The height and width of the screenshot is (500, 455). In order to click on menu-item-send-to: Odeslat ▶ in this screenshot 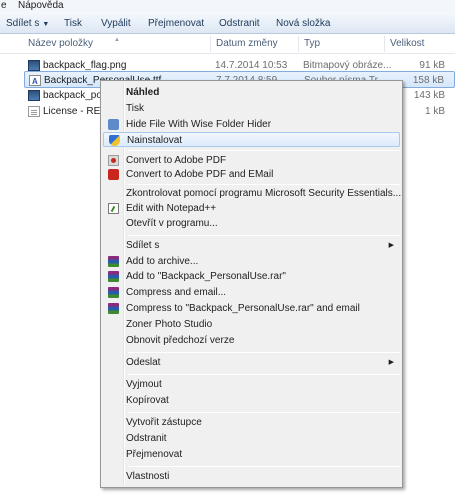, I will do `click(251, 362)`.